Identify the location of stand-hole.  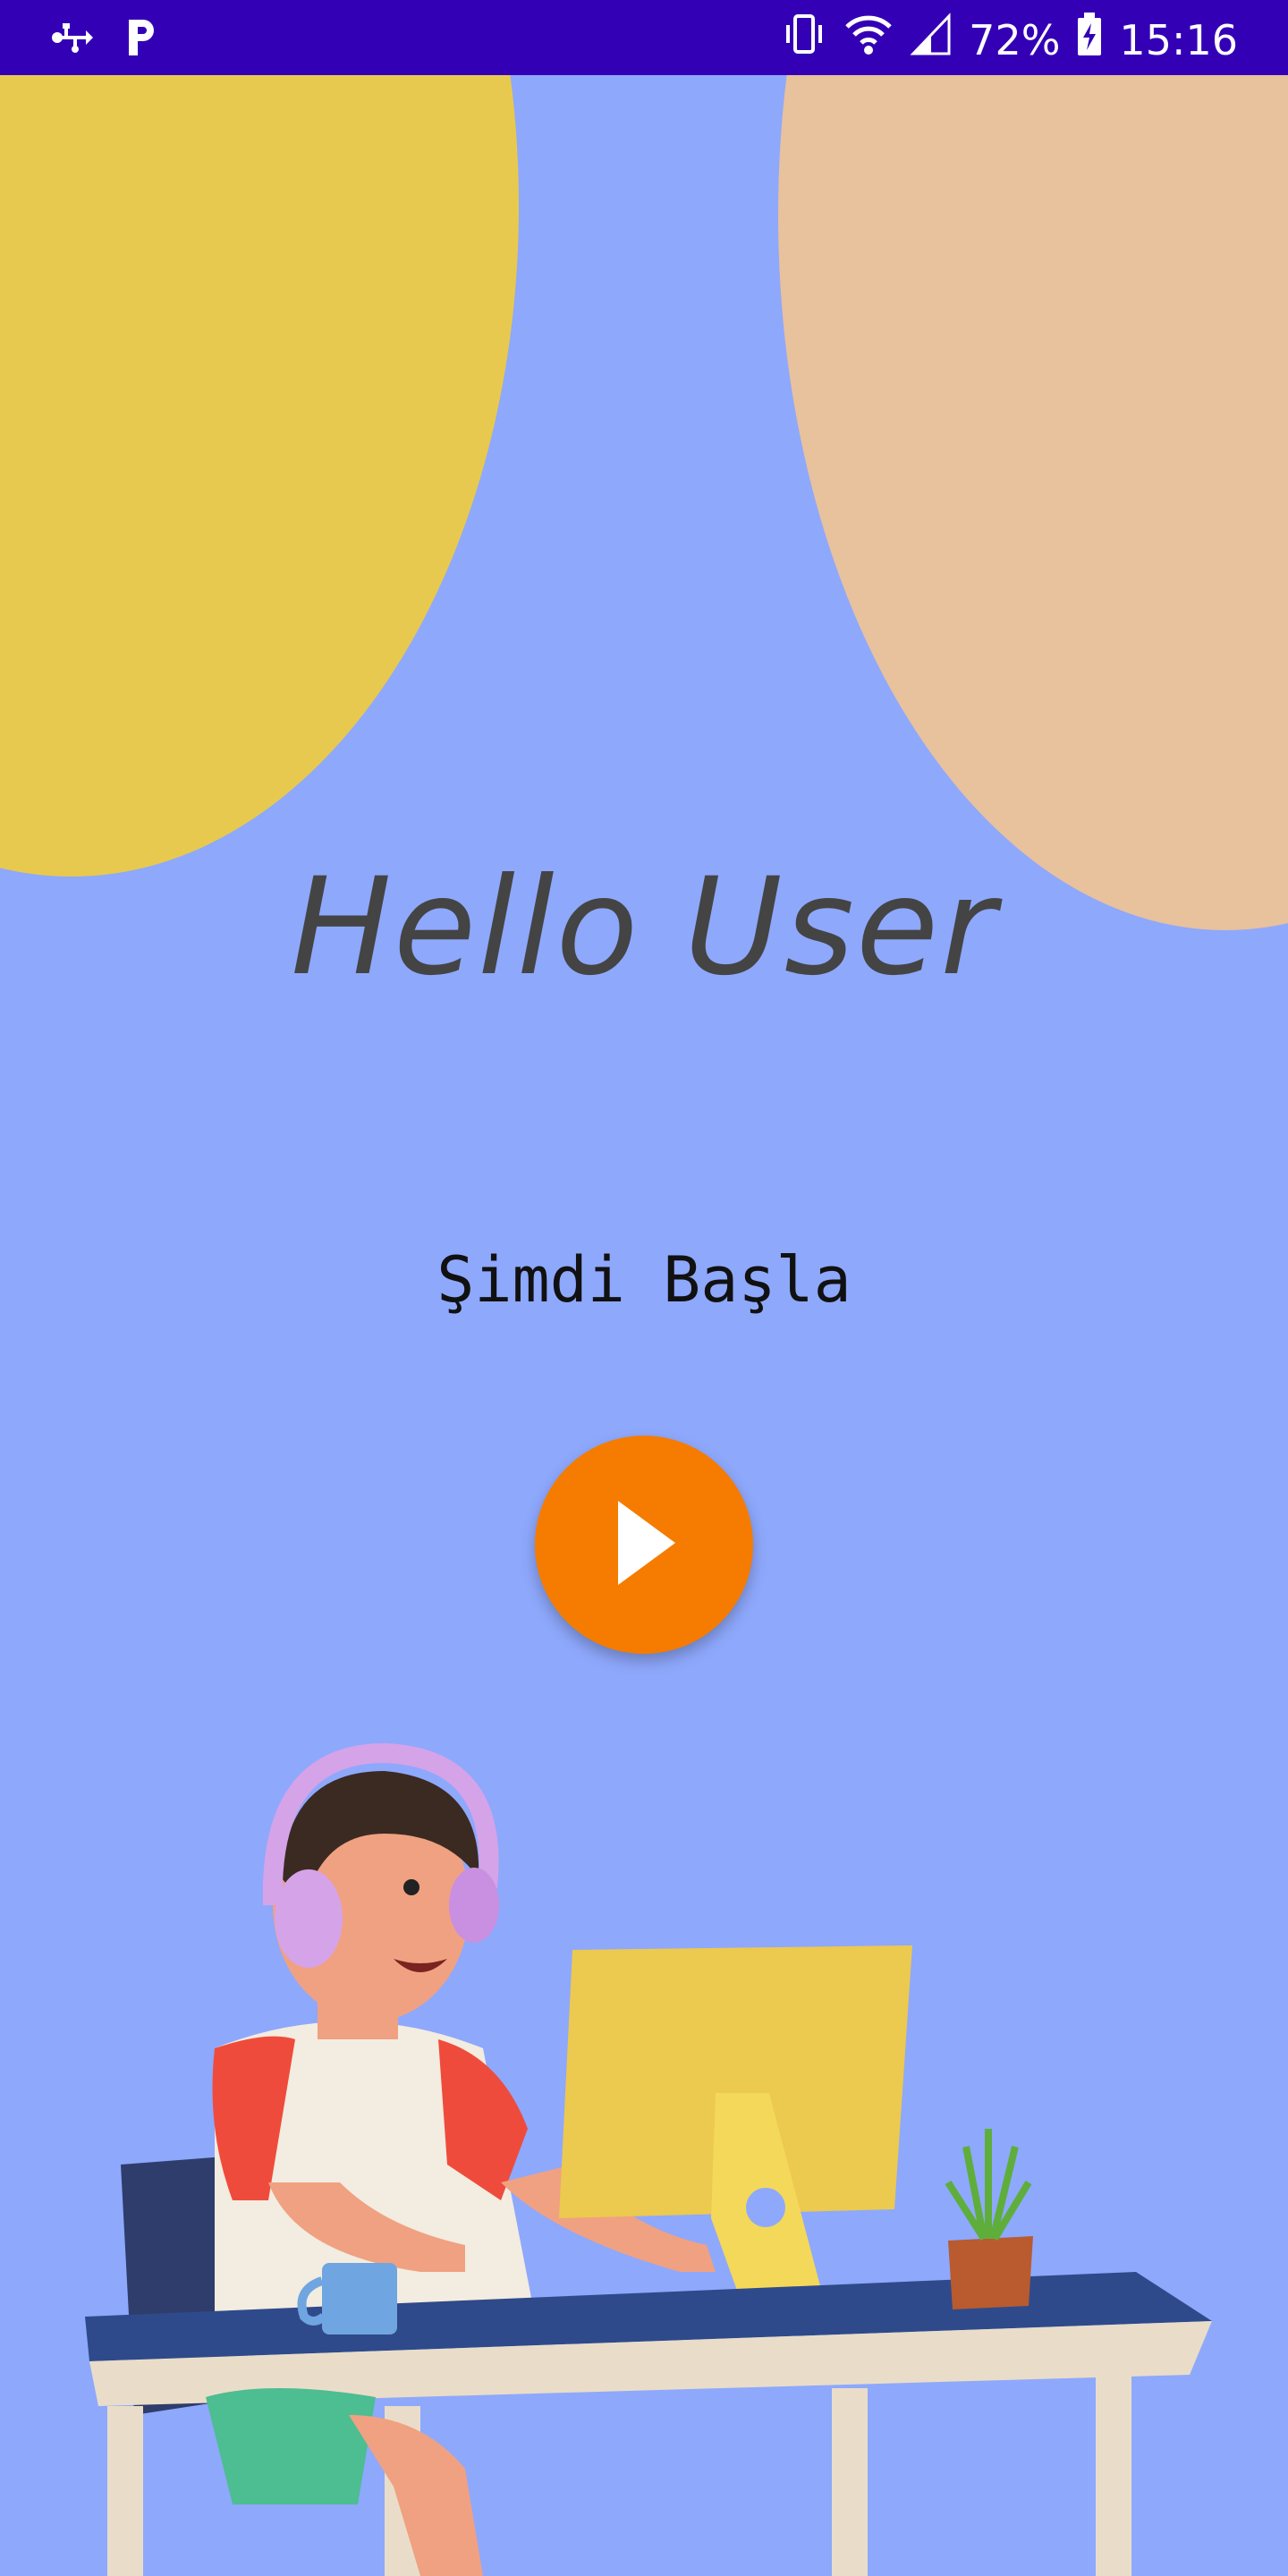
(765, 2207).